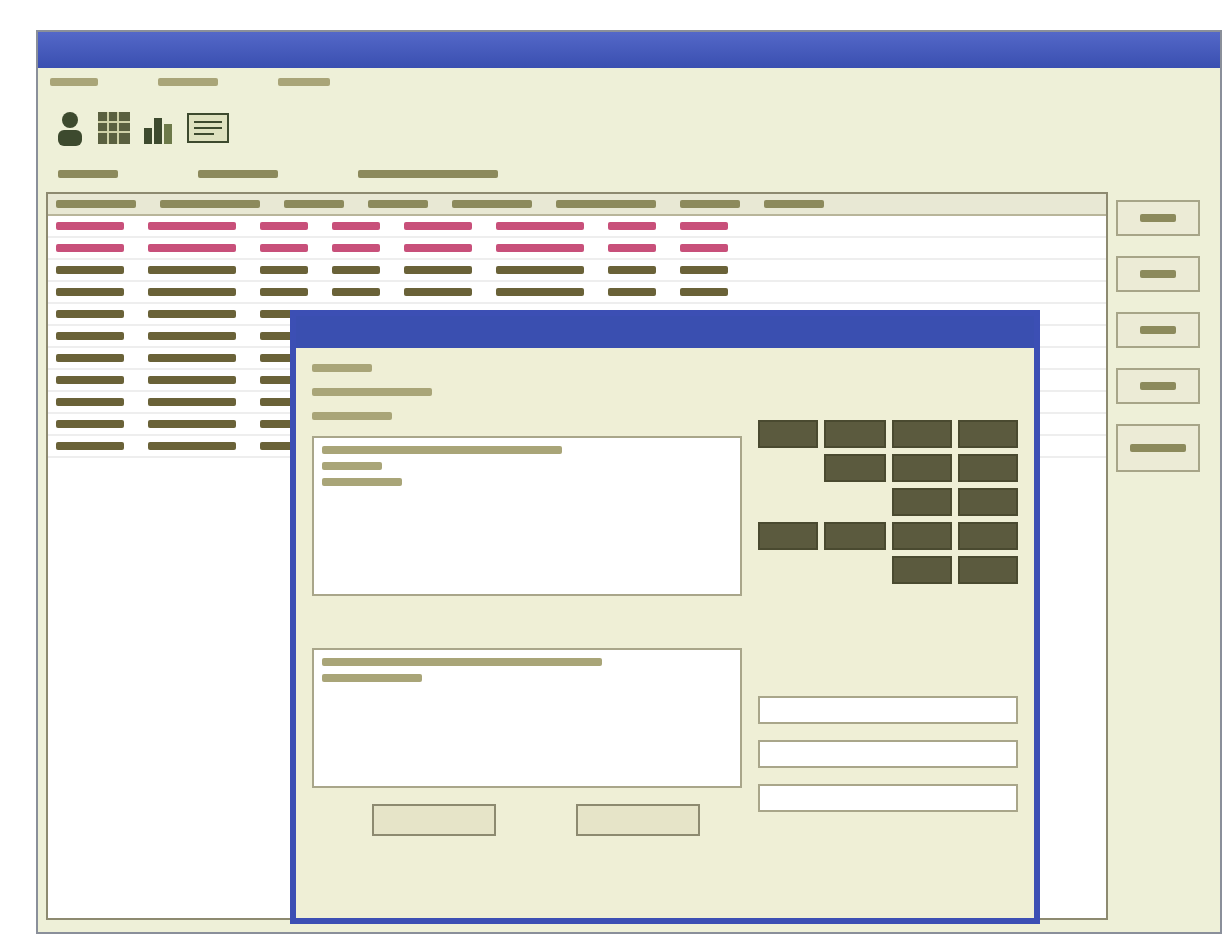 The height and width of the screenshot is (934, 1222). Describe the element at coordinates (208, 128) in the screenshot. I see `document-icon` at that location.